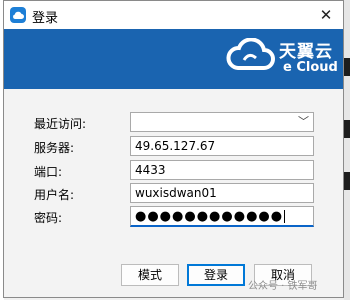 Image resolution: width=350 pixels, height=300 pixels. I want to click on watermark-text: 公众号 · 铁军哥, so click(283, 286).